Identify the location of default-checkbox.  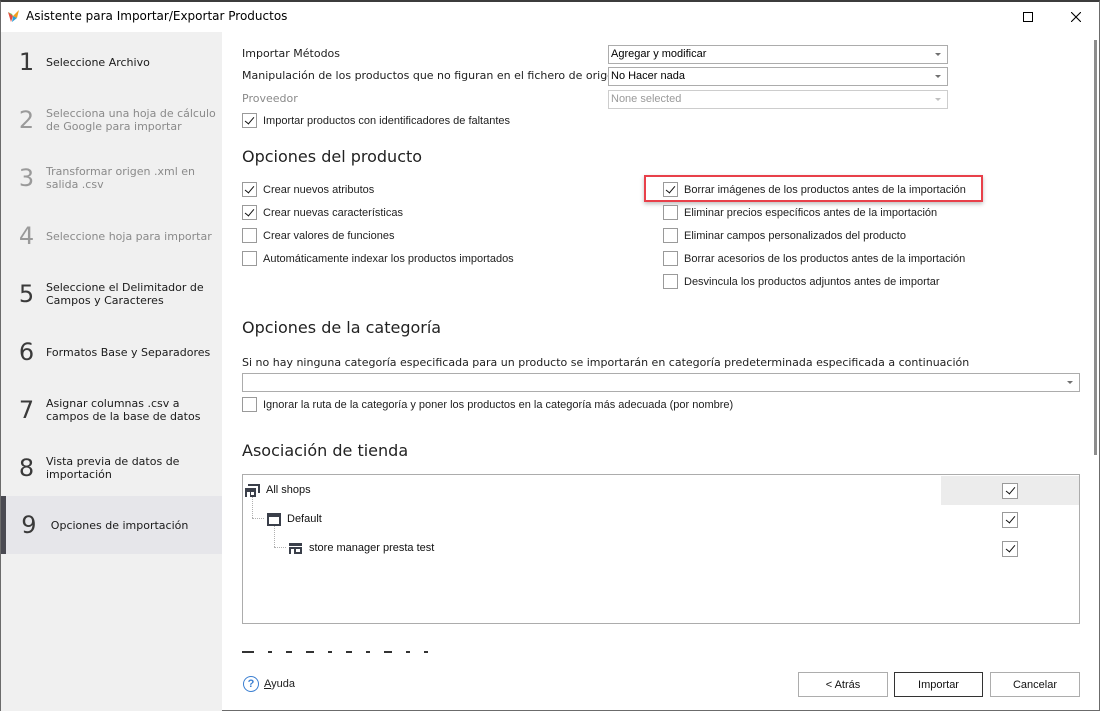
(1010, 520).